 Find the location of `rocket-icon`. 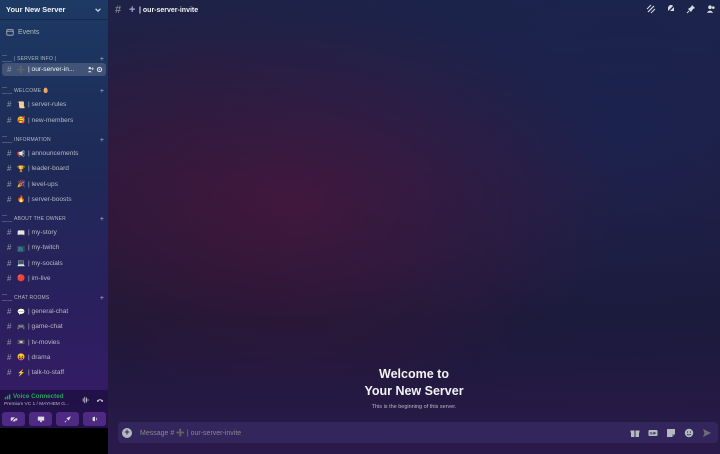

rocket-icon is located at coordinates (67, 419).